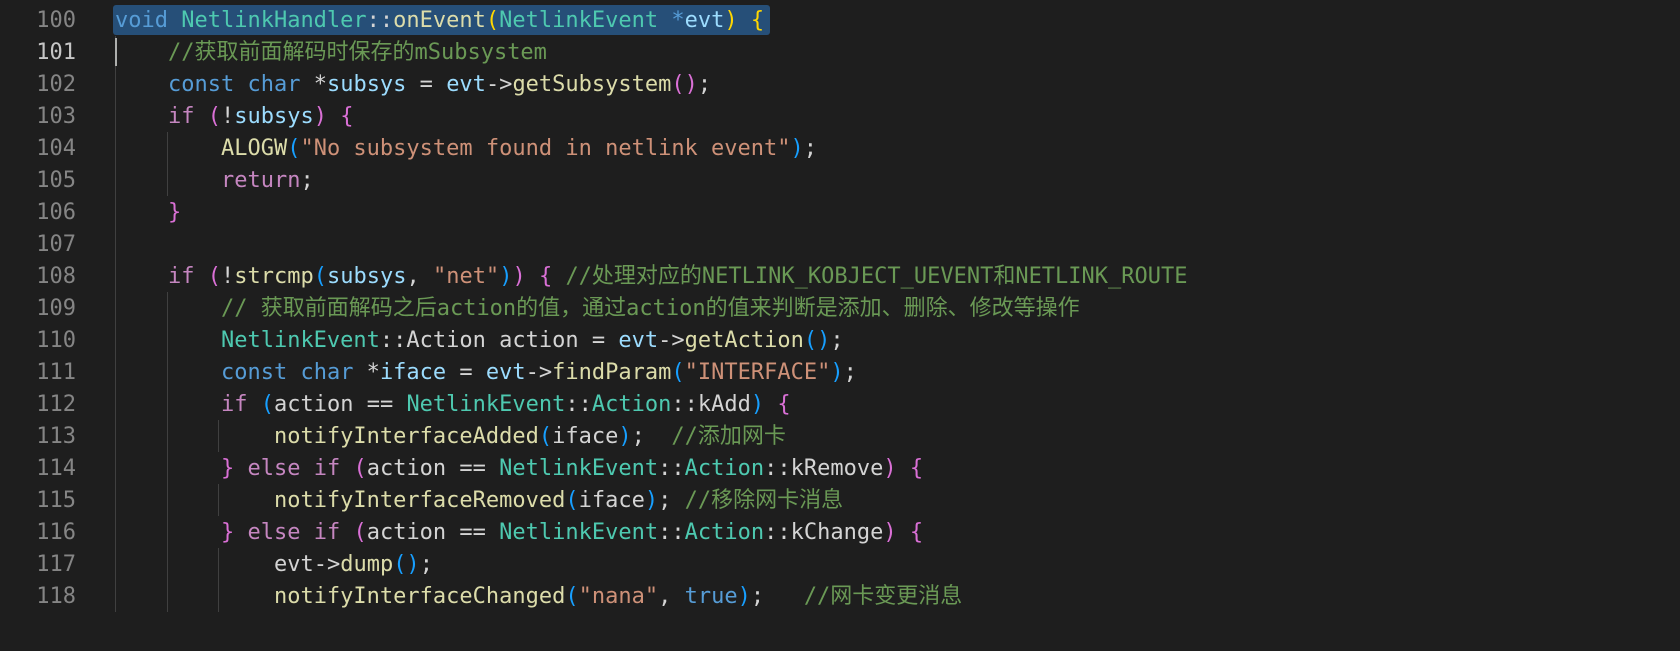  What do you see at coordinates (840, 565) in the screenshot?
I see `code-line: 117 evt->dump();` at bounding box center [840, 565].